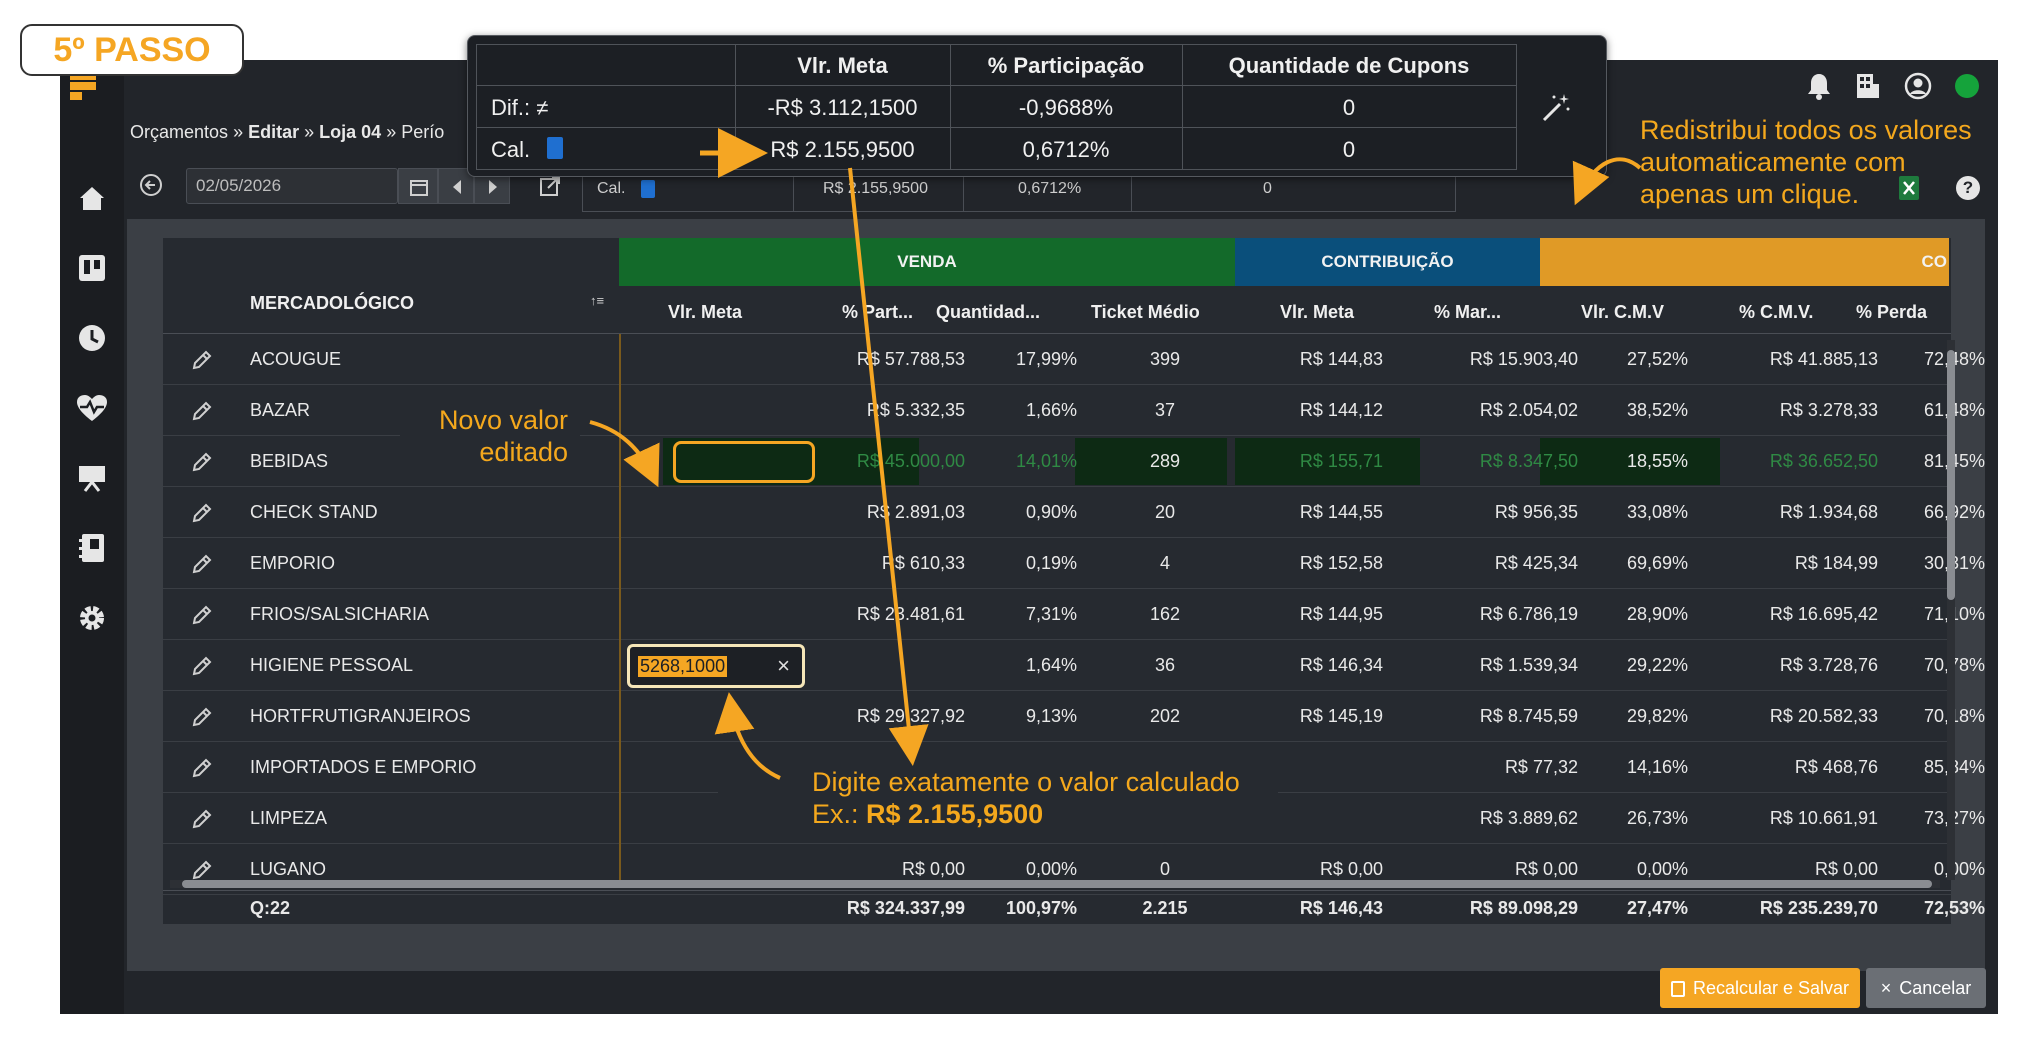 This screenshot has width=2040, height=1042. Describe the element at coordinates (624, 454) in the screenshot. I see `arrow-to-new-value` at that location.